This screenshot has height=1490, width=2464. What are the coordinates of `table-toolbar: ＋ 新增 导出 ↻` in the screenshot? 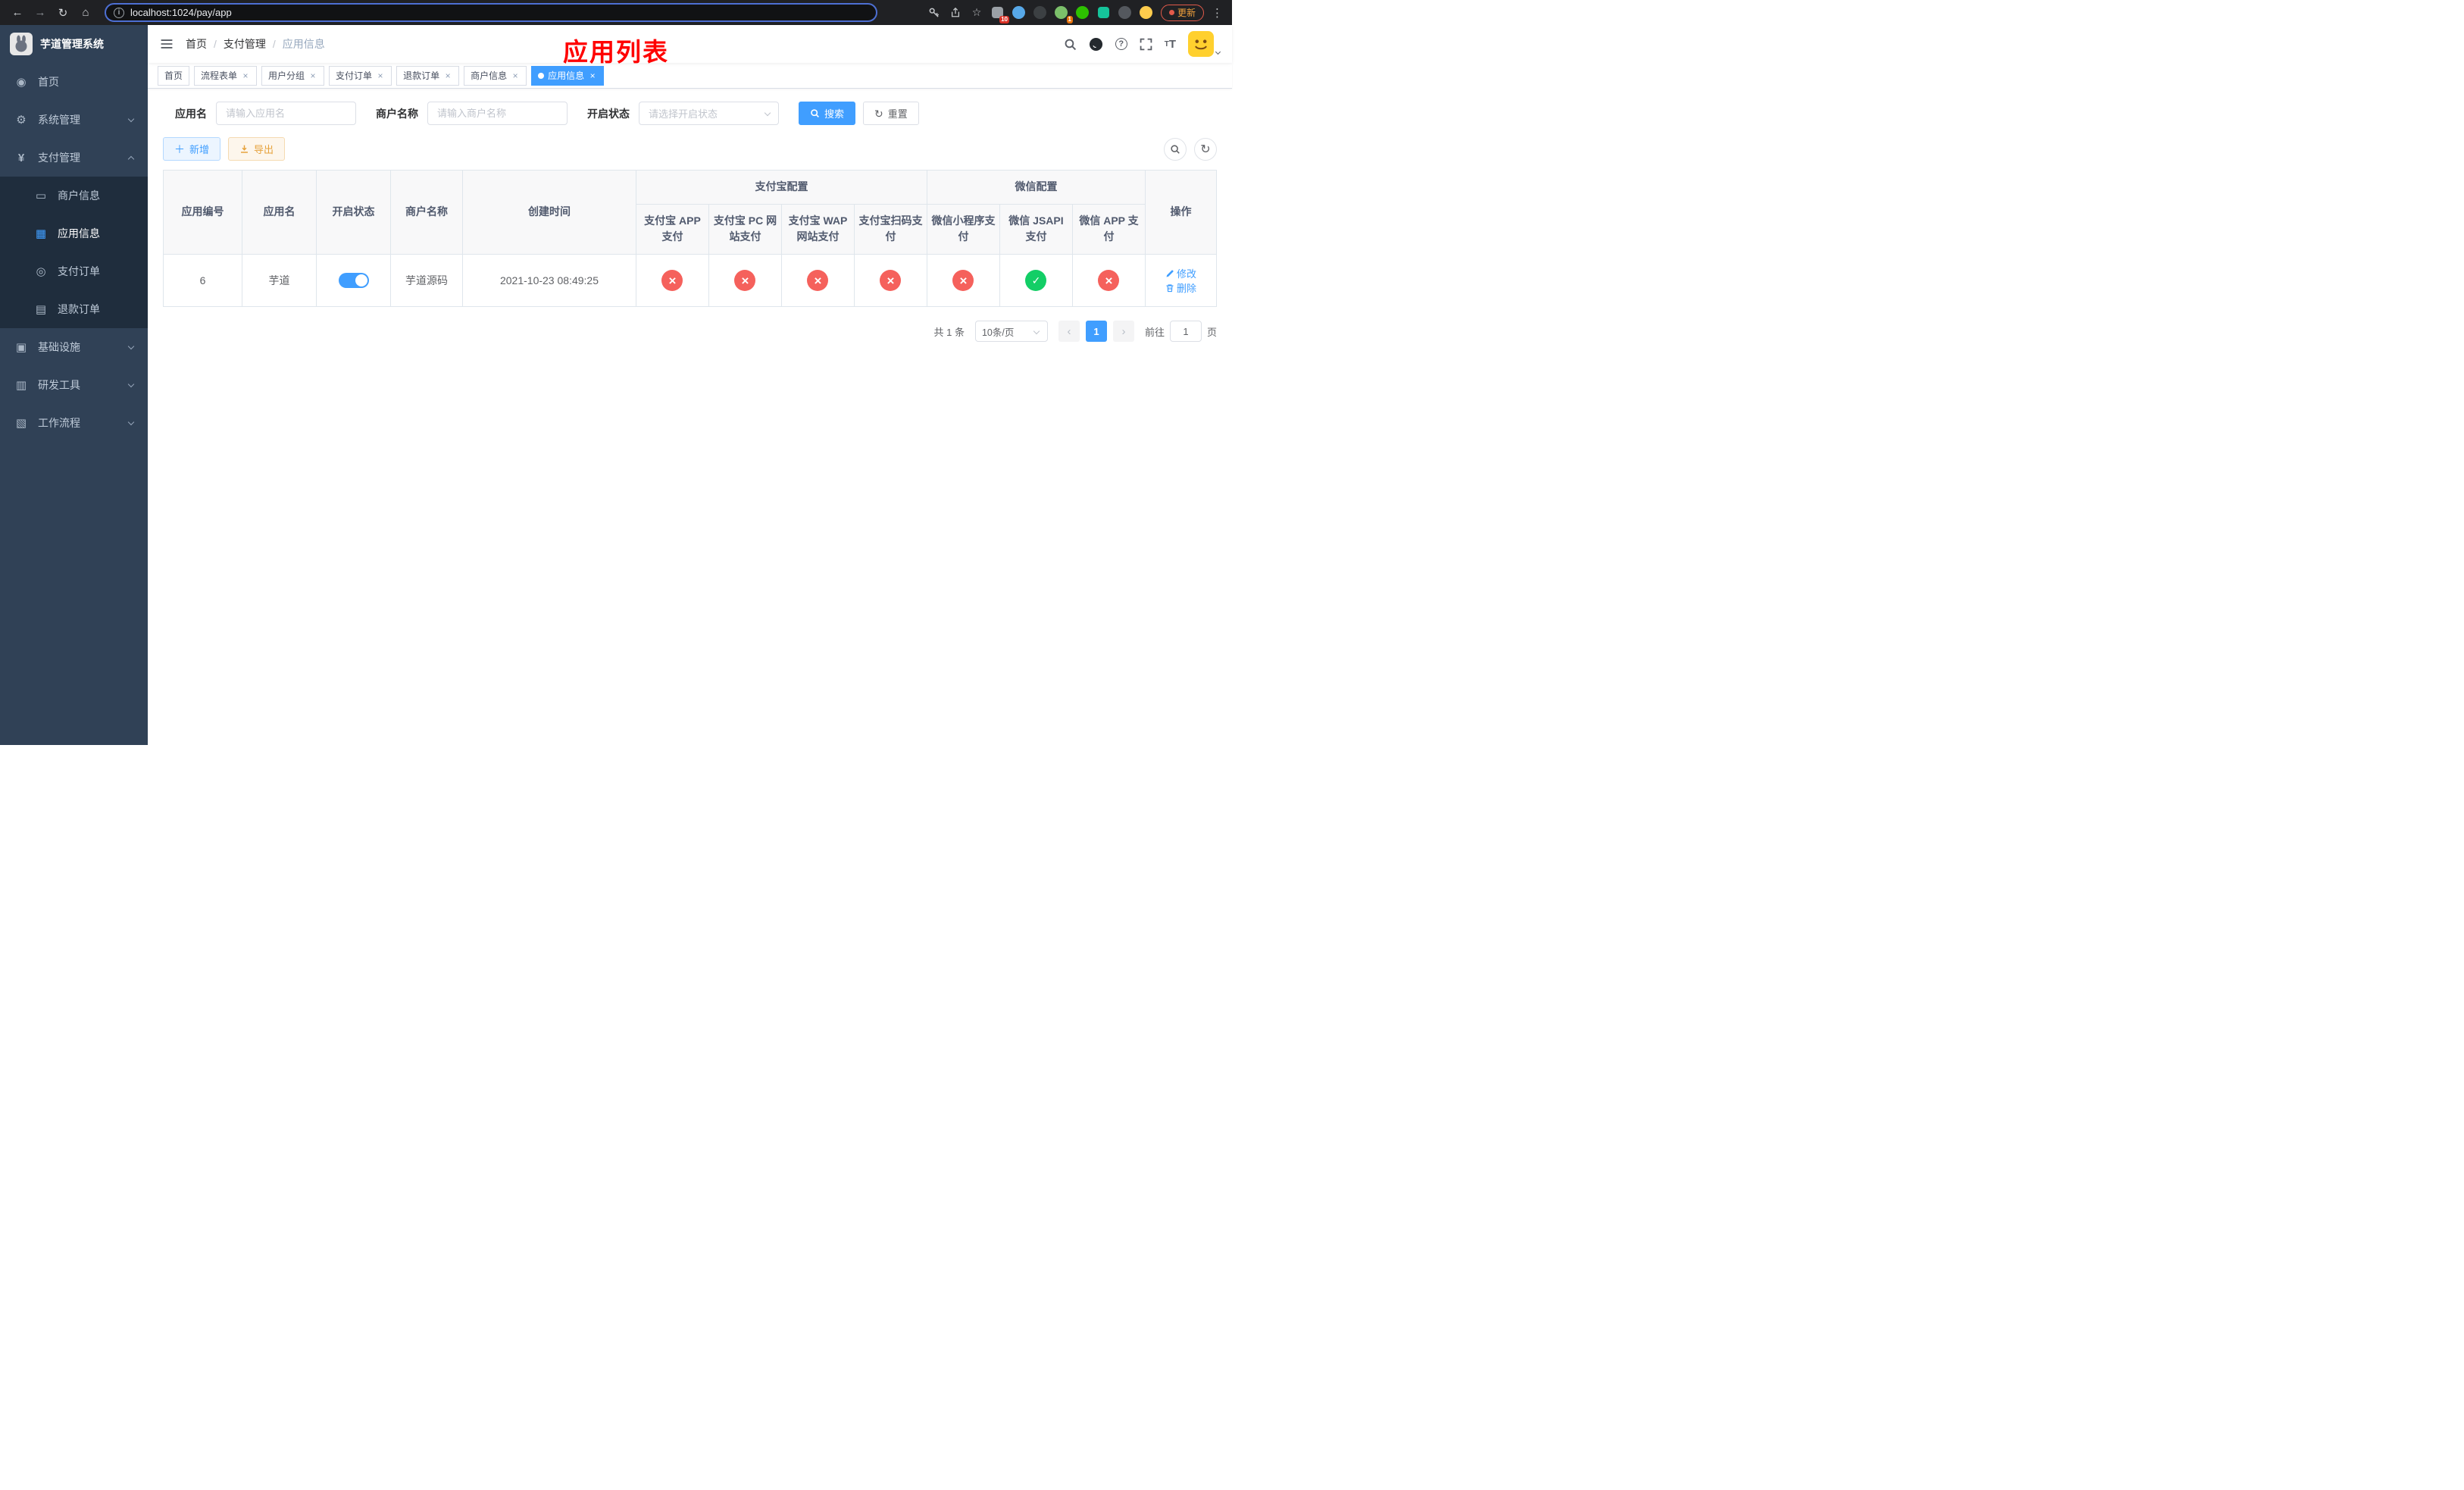 It's located at (690, 149).